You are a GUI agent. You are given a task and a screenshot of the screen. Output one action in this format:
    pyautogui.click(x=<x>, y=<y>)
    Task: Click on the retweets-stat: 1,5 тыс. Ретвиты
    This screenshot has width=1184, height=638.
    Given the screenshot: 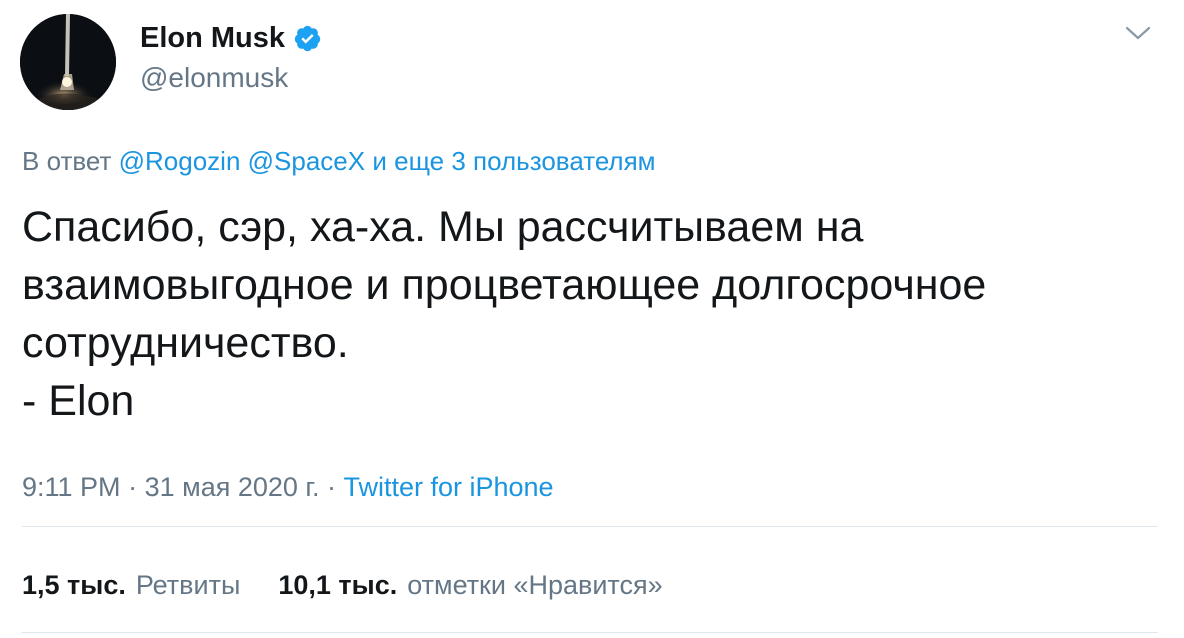 What is the action you would take?
    pyautogui.click(x=131, y=585)
    